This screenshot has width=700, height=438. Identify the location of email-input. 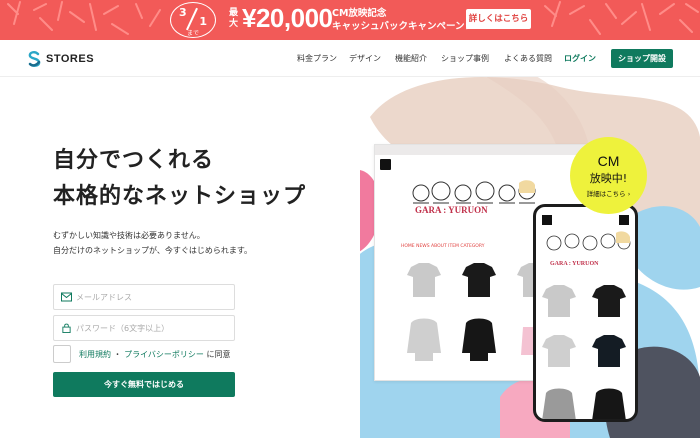
(153, 297).